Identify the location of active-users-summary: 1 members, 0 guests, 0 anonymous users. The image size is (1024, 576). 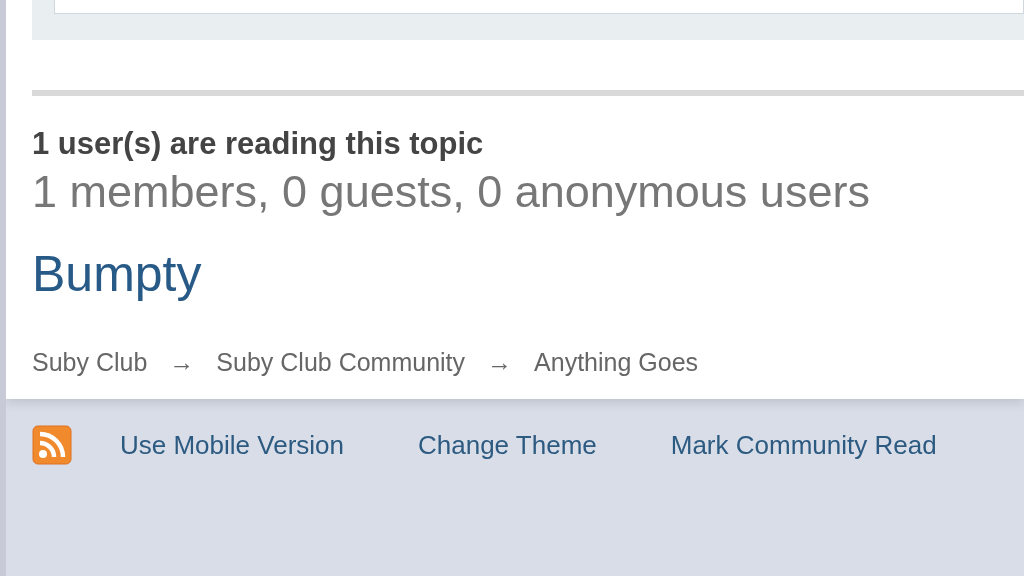
(451, 192).